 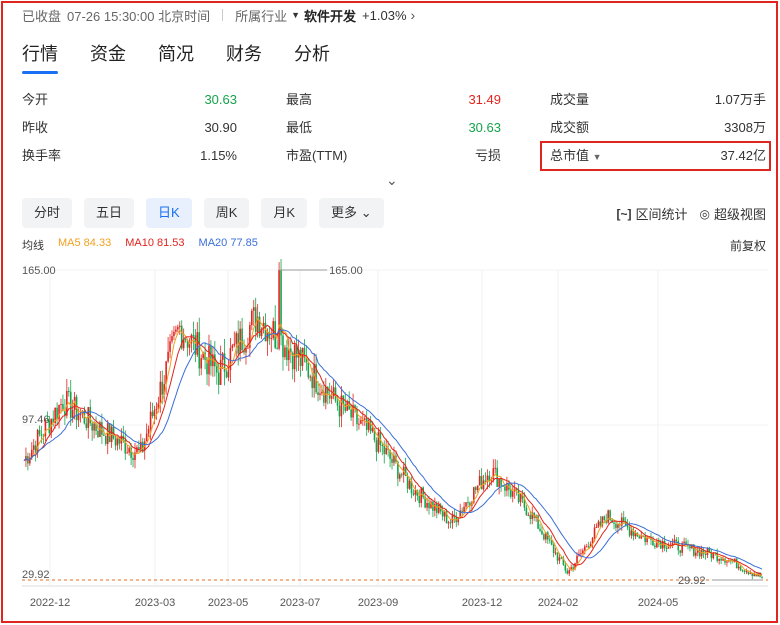 I want to click on x-tick-label: 2023-12, so click(x=482, y=603).